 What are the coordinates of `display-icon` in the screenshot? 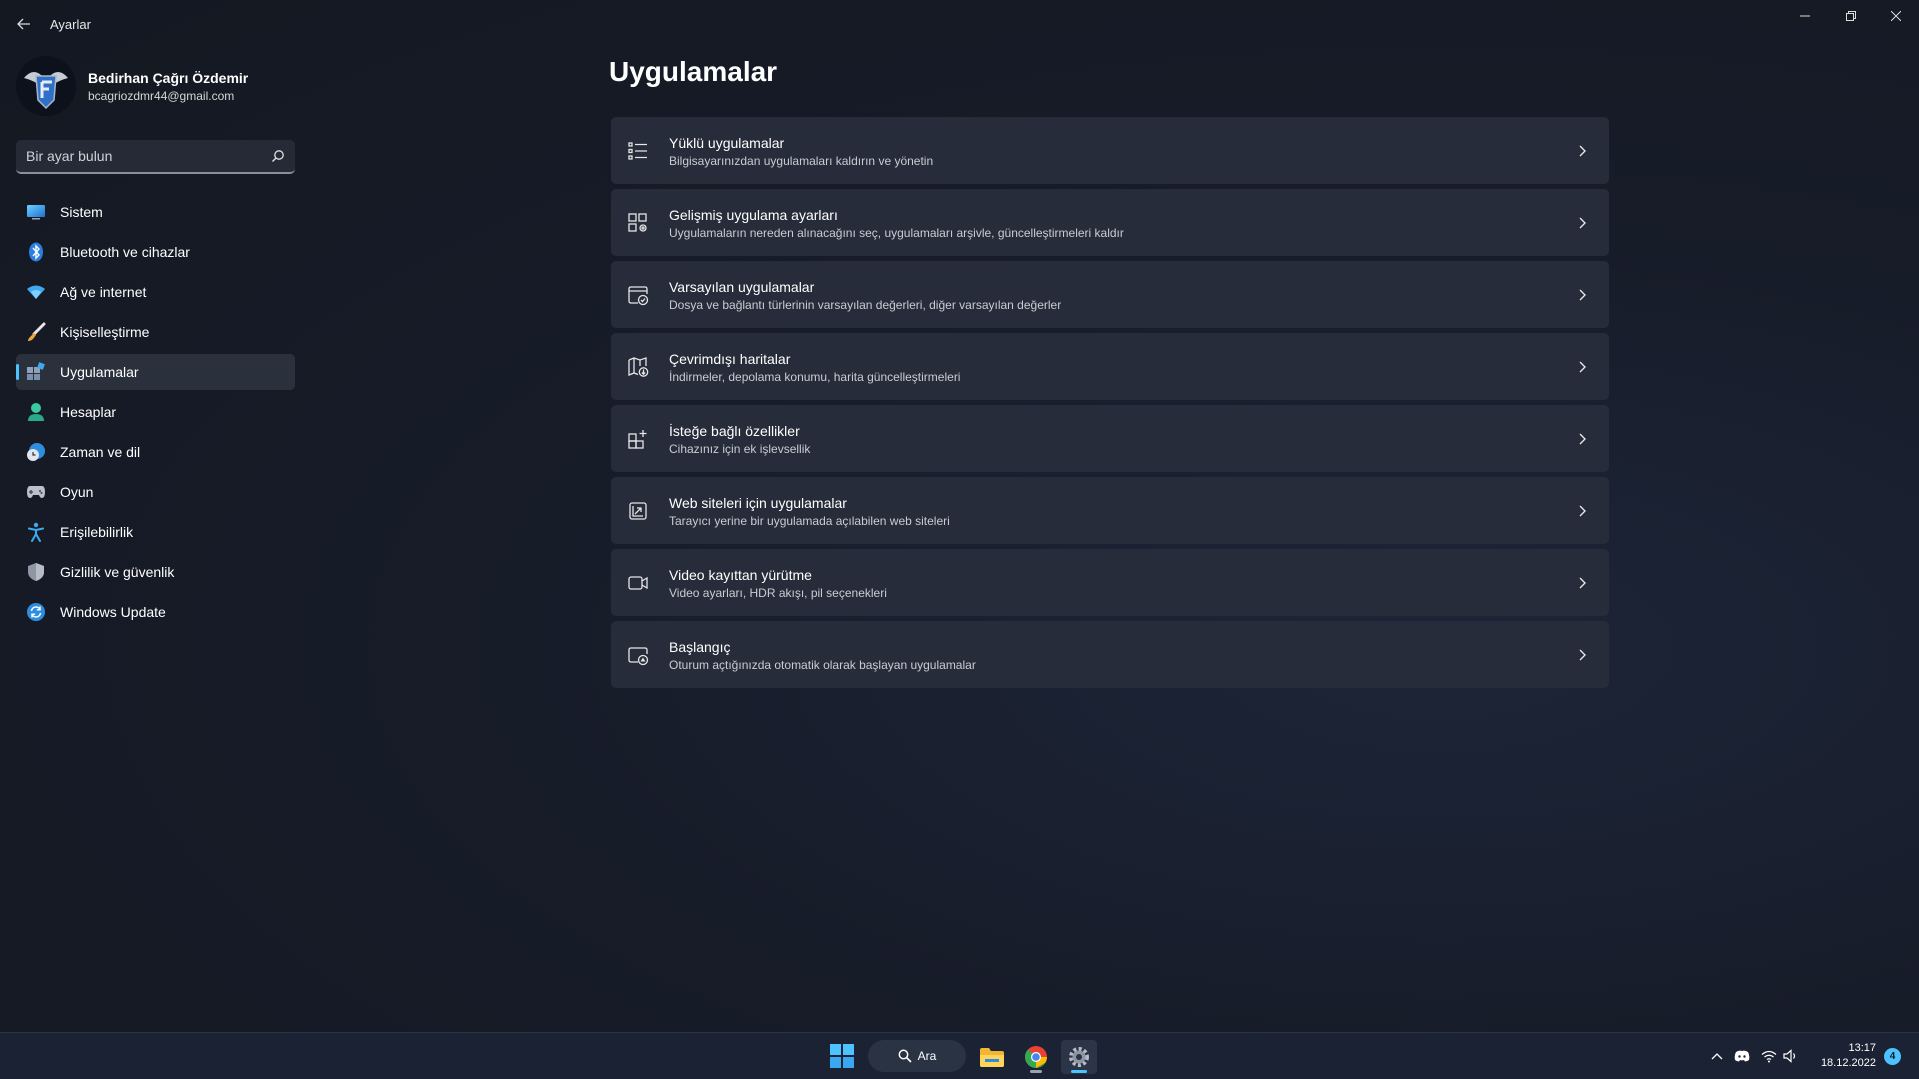 It's located at (36, 212).